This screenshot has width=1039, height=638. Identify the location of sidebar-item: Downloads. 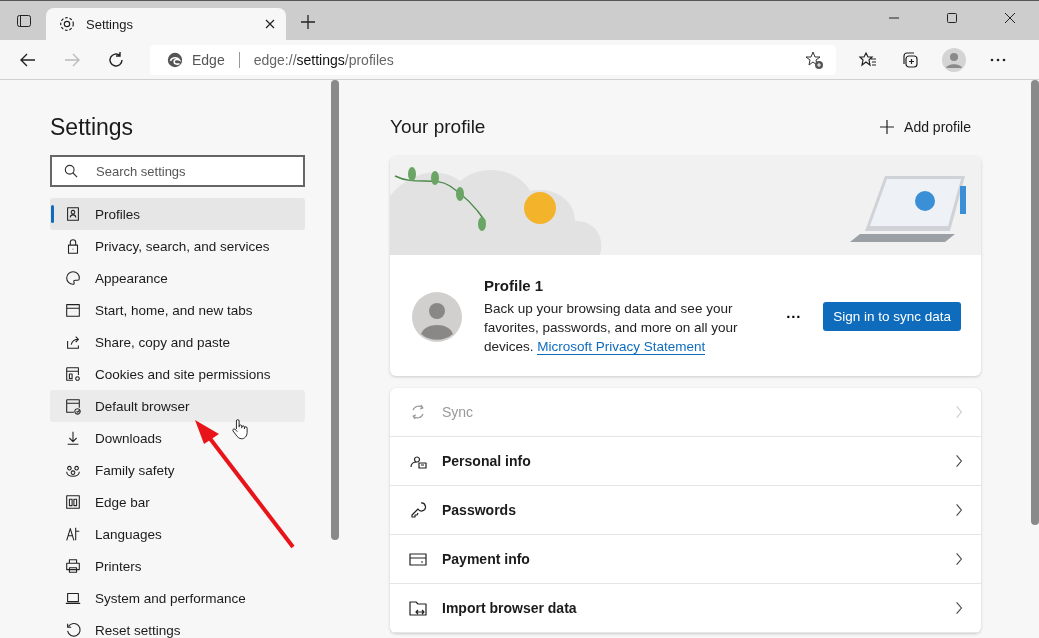
(177, 438).